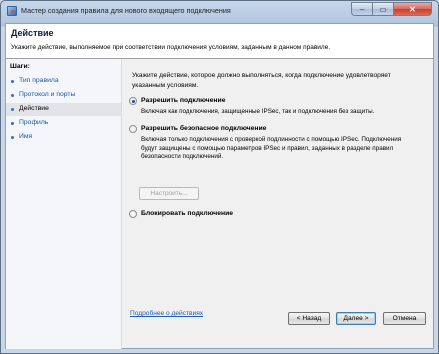 The height and width of the screenshot is (354, 439). What do you see at coordinates (404, 318) in the screenshot?
I see `cancel-button: Отмена` at bounding box center [404, 318].